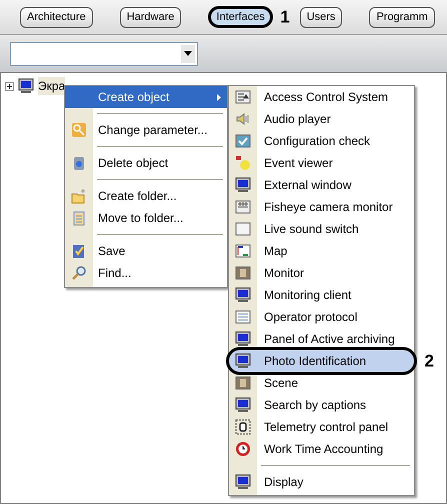 This screenshot has height=504, width=447. Describe the element at coordinates (321, 229) in the screenshot. I see `menu-item: Live sound switch` at that location.